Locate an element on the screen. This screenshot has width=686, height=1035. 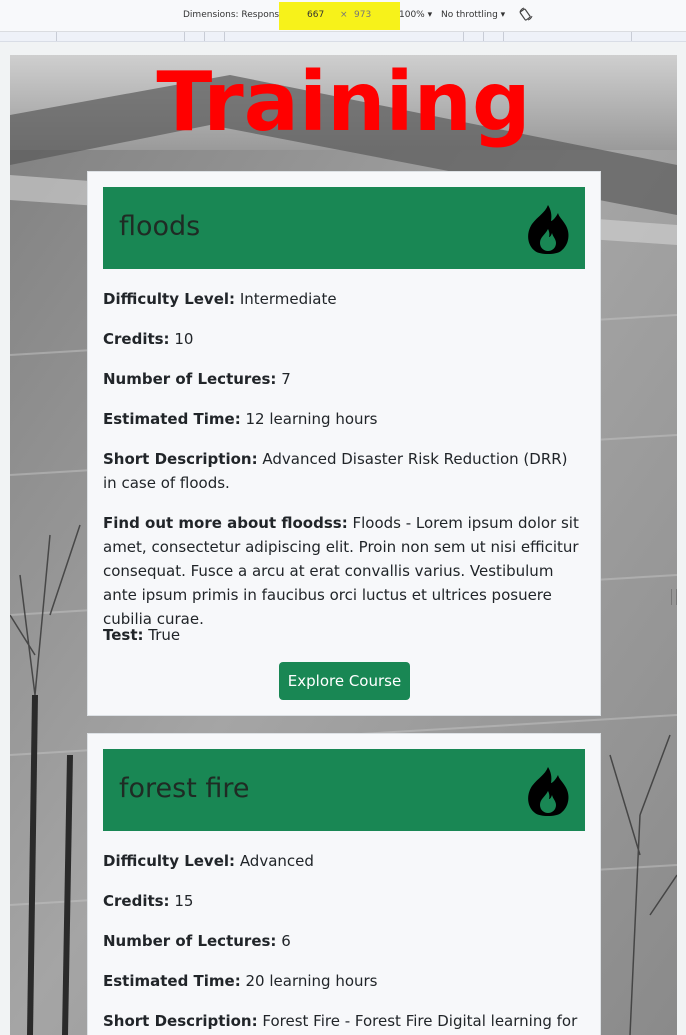
zoom-dropdown: 100% ▾ is located at coordinates (415, 15).